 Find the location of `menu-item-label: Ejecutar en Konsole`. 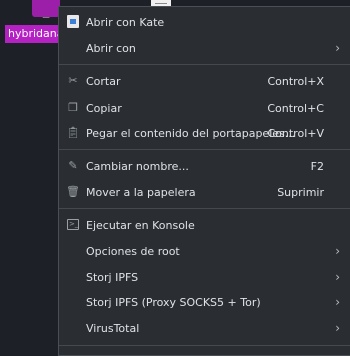

menu-item-label: Ejecutar en Konsole is located at coordinates (140, 225).